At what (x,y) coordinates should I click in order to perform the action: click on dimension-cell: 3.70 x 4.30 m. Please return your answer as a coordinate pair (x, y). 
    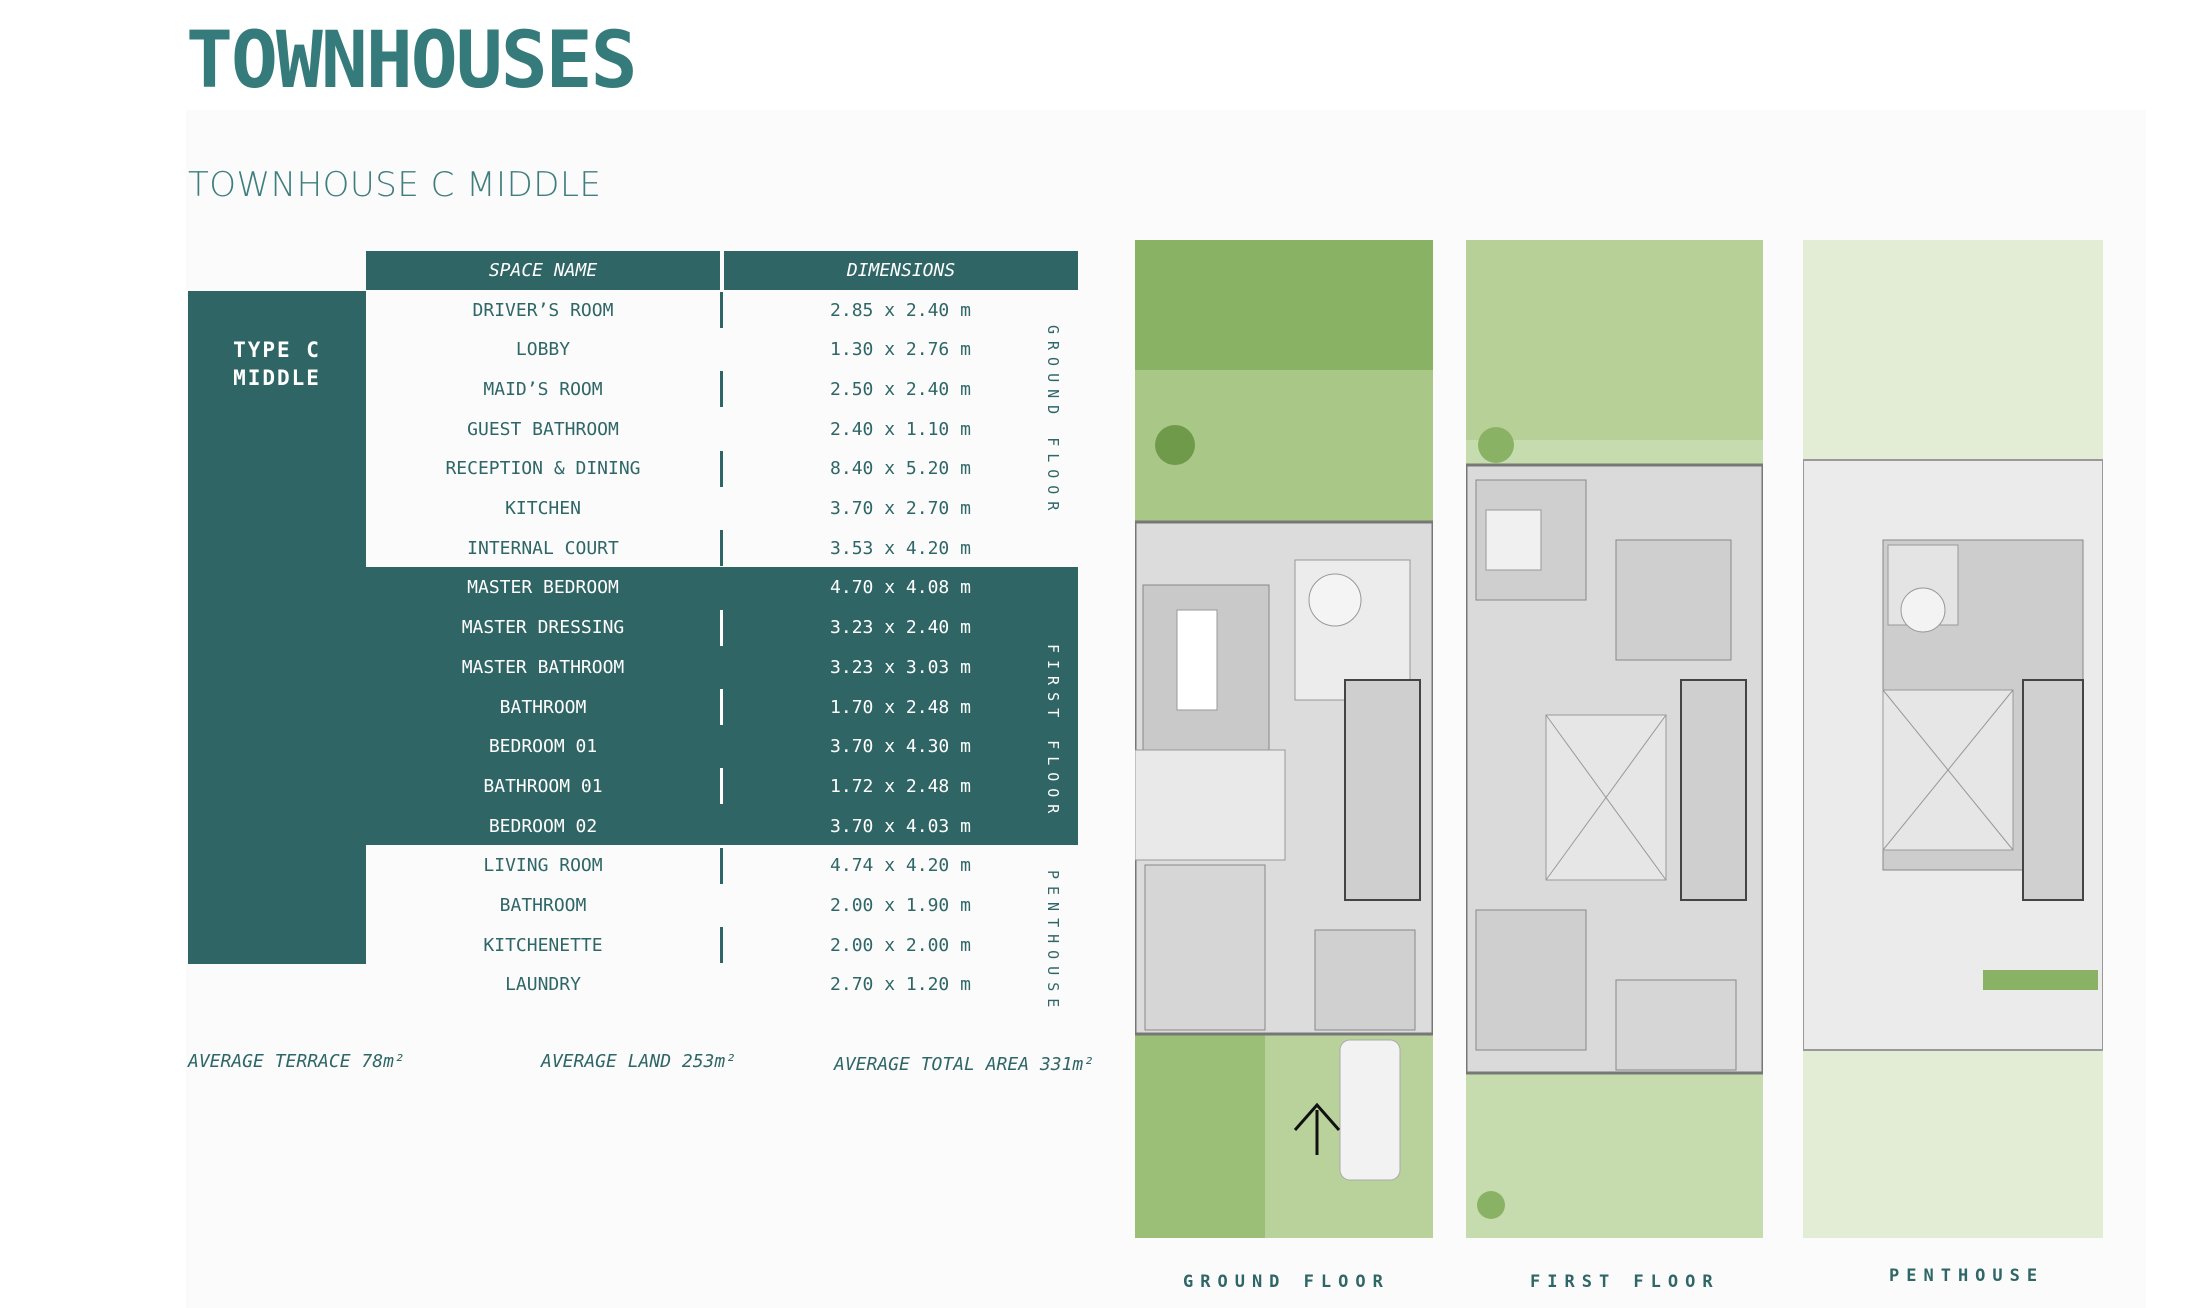
    Looking at the image, I should click on (900, 747).